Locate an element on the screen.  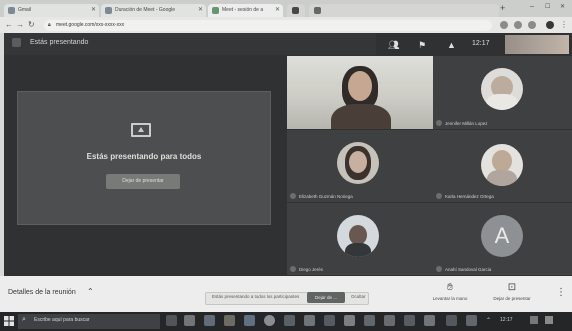
tab-title: Meet - sesión de a is located at coordinates (243, 10).